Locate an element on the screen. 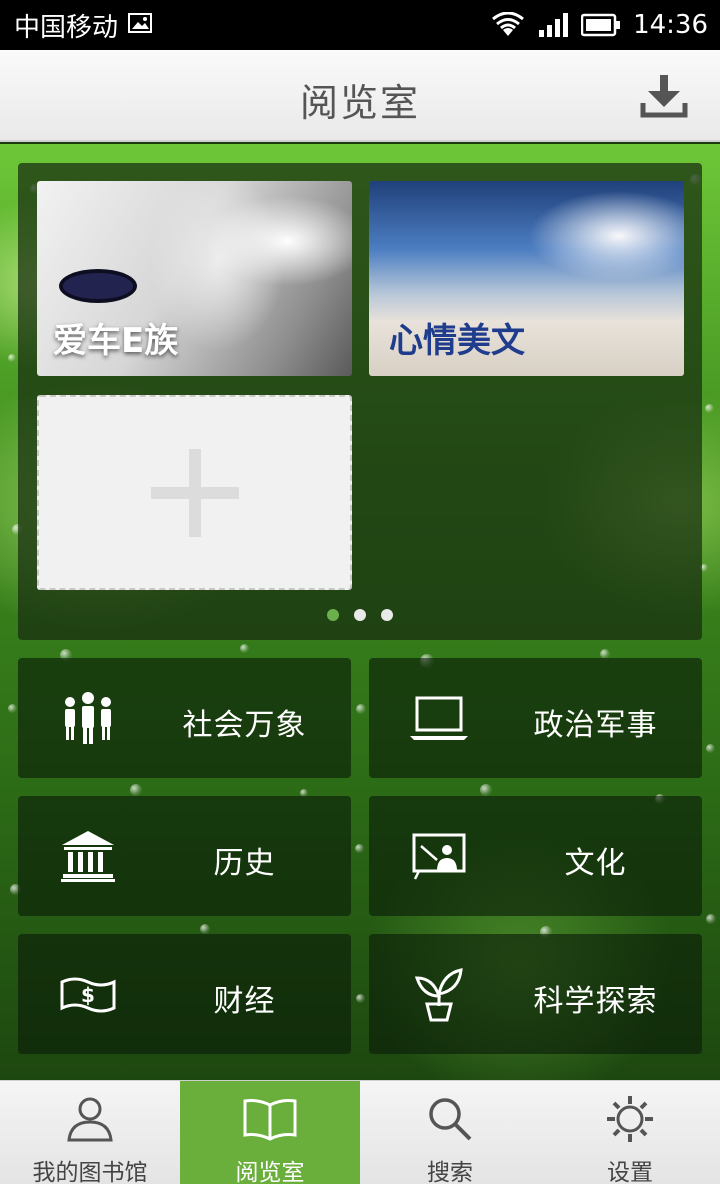 This screenshot has height=1184, width=720. image-notification-icon is located at coordinates (140, 25).